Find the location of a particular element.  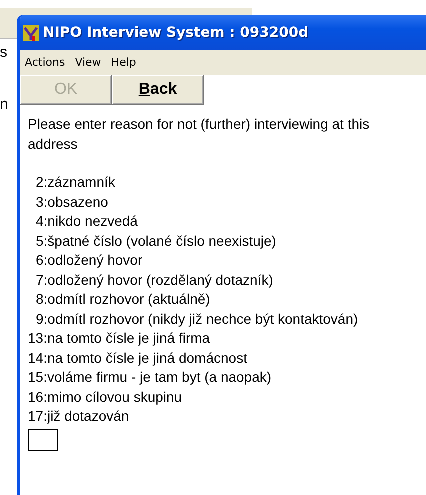

answer-option: 3:obsazeno is located at coordinates (227, 202).